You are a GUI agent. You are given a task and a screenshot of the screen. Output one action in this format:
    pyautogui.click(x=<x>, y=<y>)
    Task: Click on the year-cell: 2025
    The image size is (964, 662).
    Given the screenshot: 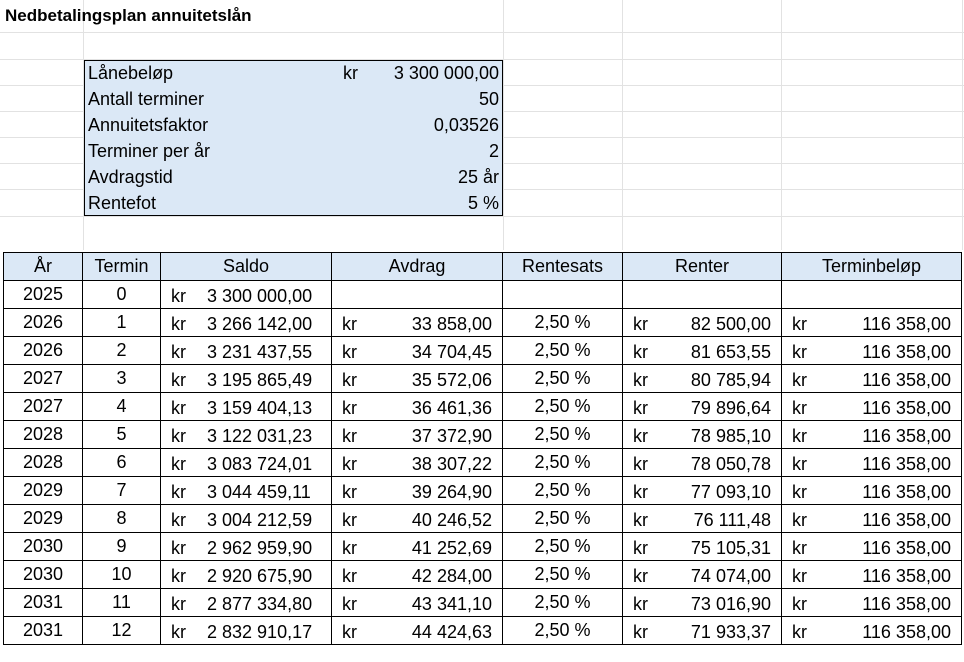 What is the action you would take?
    pyautogui.click(x=43, y=294)
    